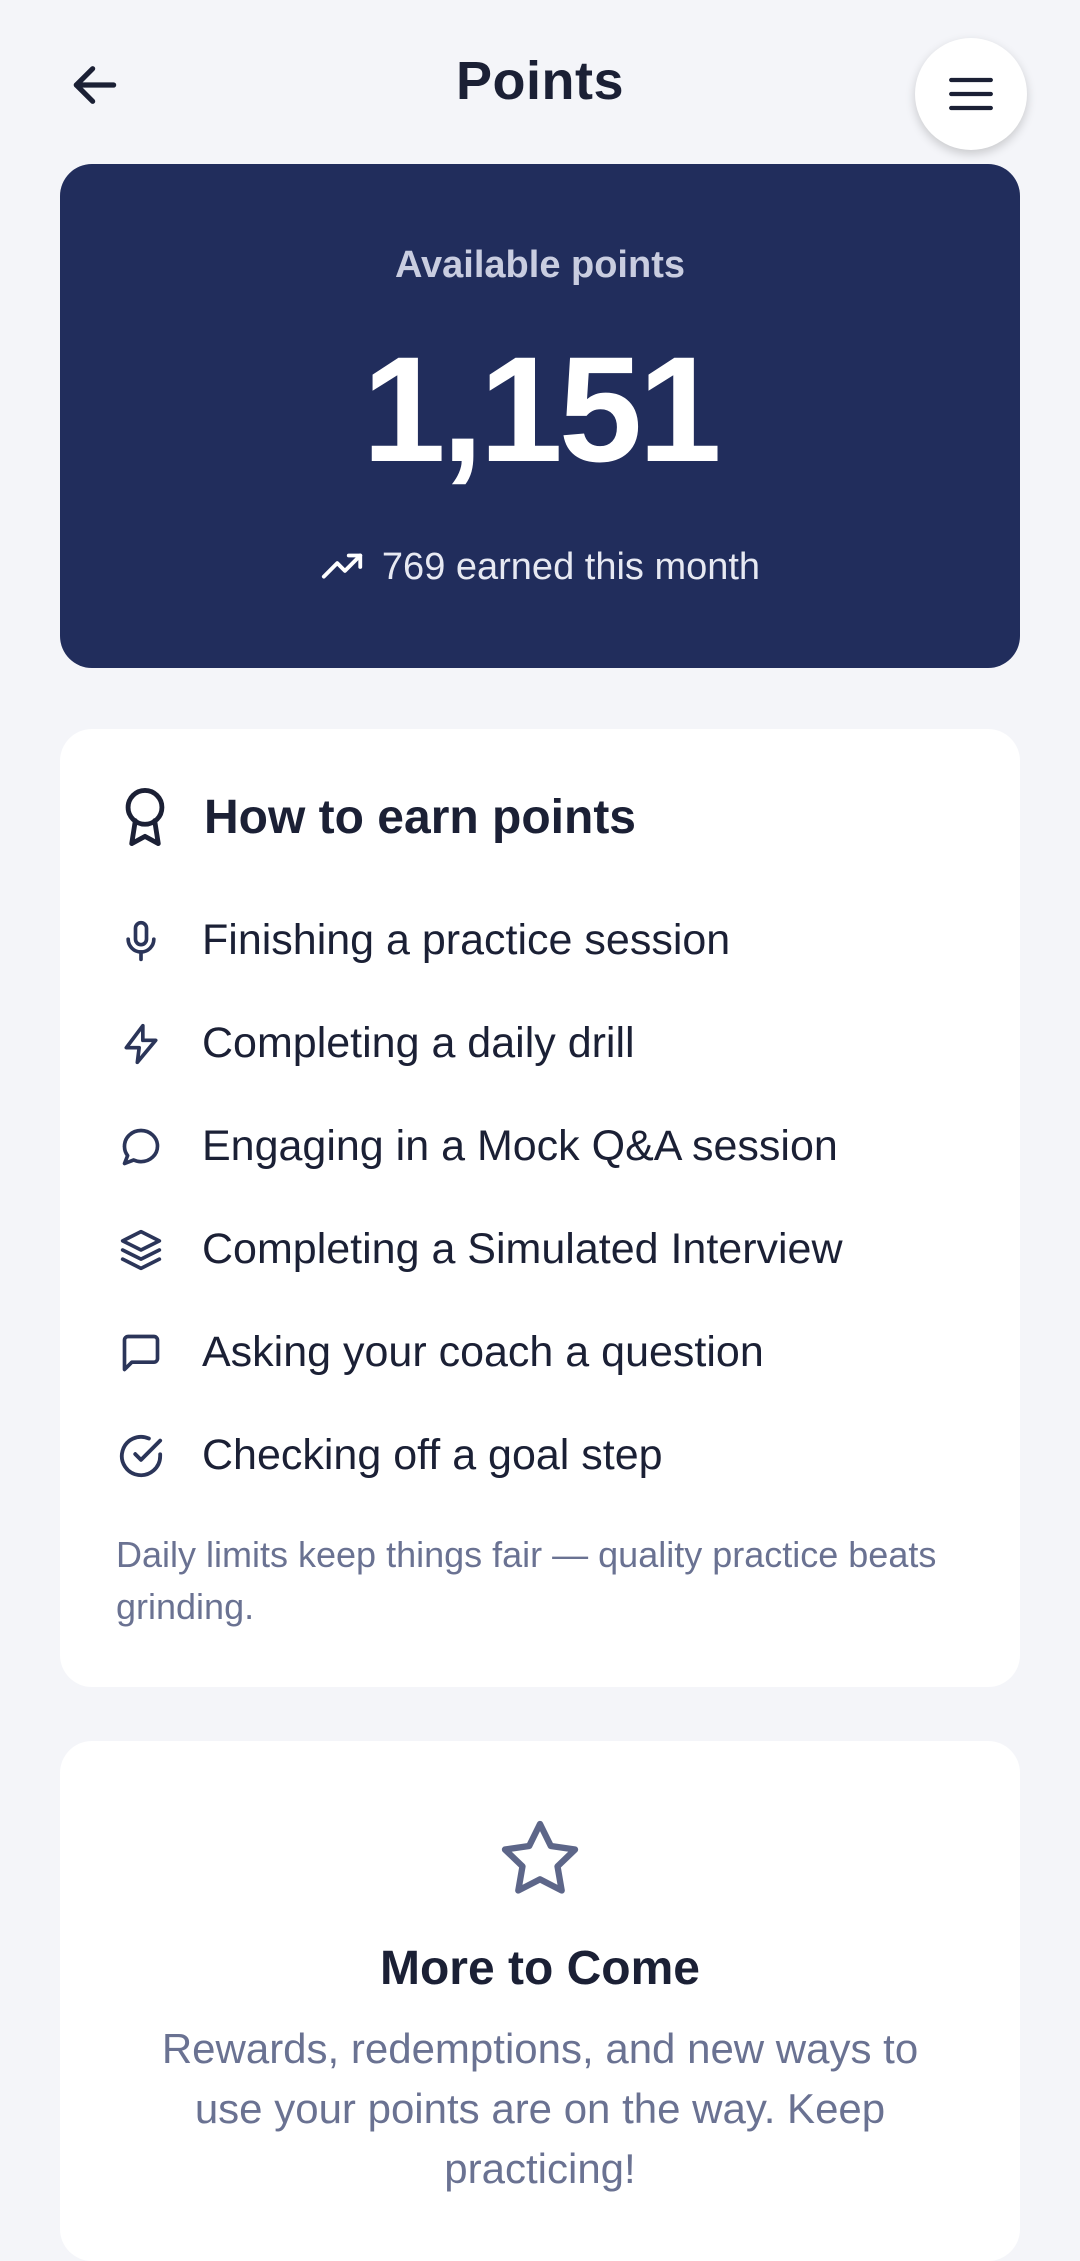 This screenshot has height=2261, width=1080. I want to click on earn-item-simulated-interview: Completing a Simulated Interview, so click(546, 1249).